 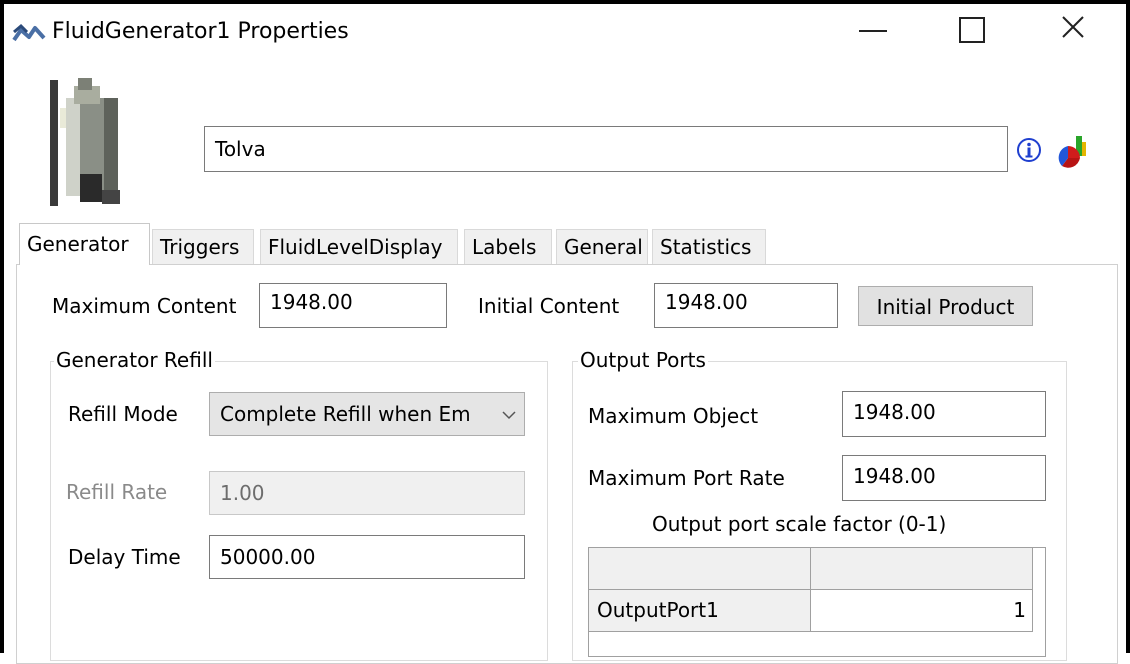 I want to click on maximum-port-rate-field: 1948.00, so click(x=944, y=478).